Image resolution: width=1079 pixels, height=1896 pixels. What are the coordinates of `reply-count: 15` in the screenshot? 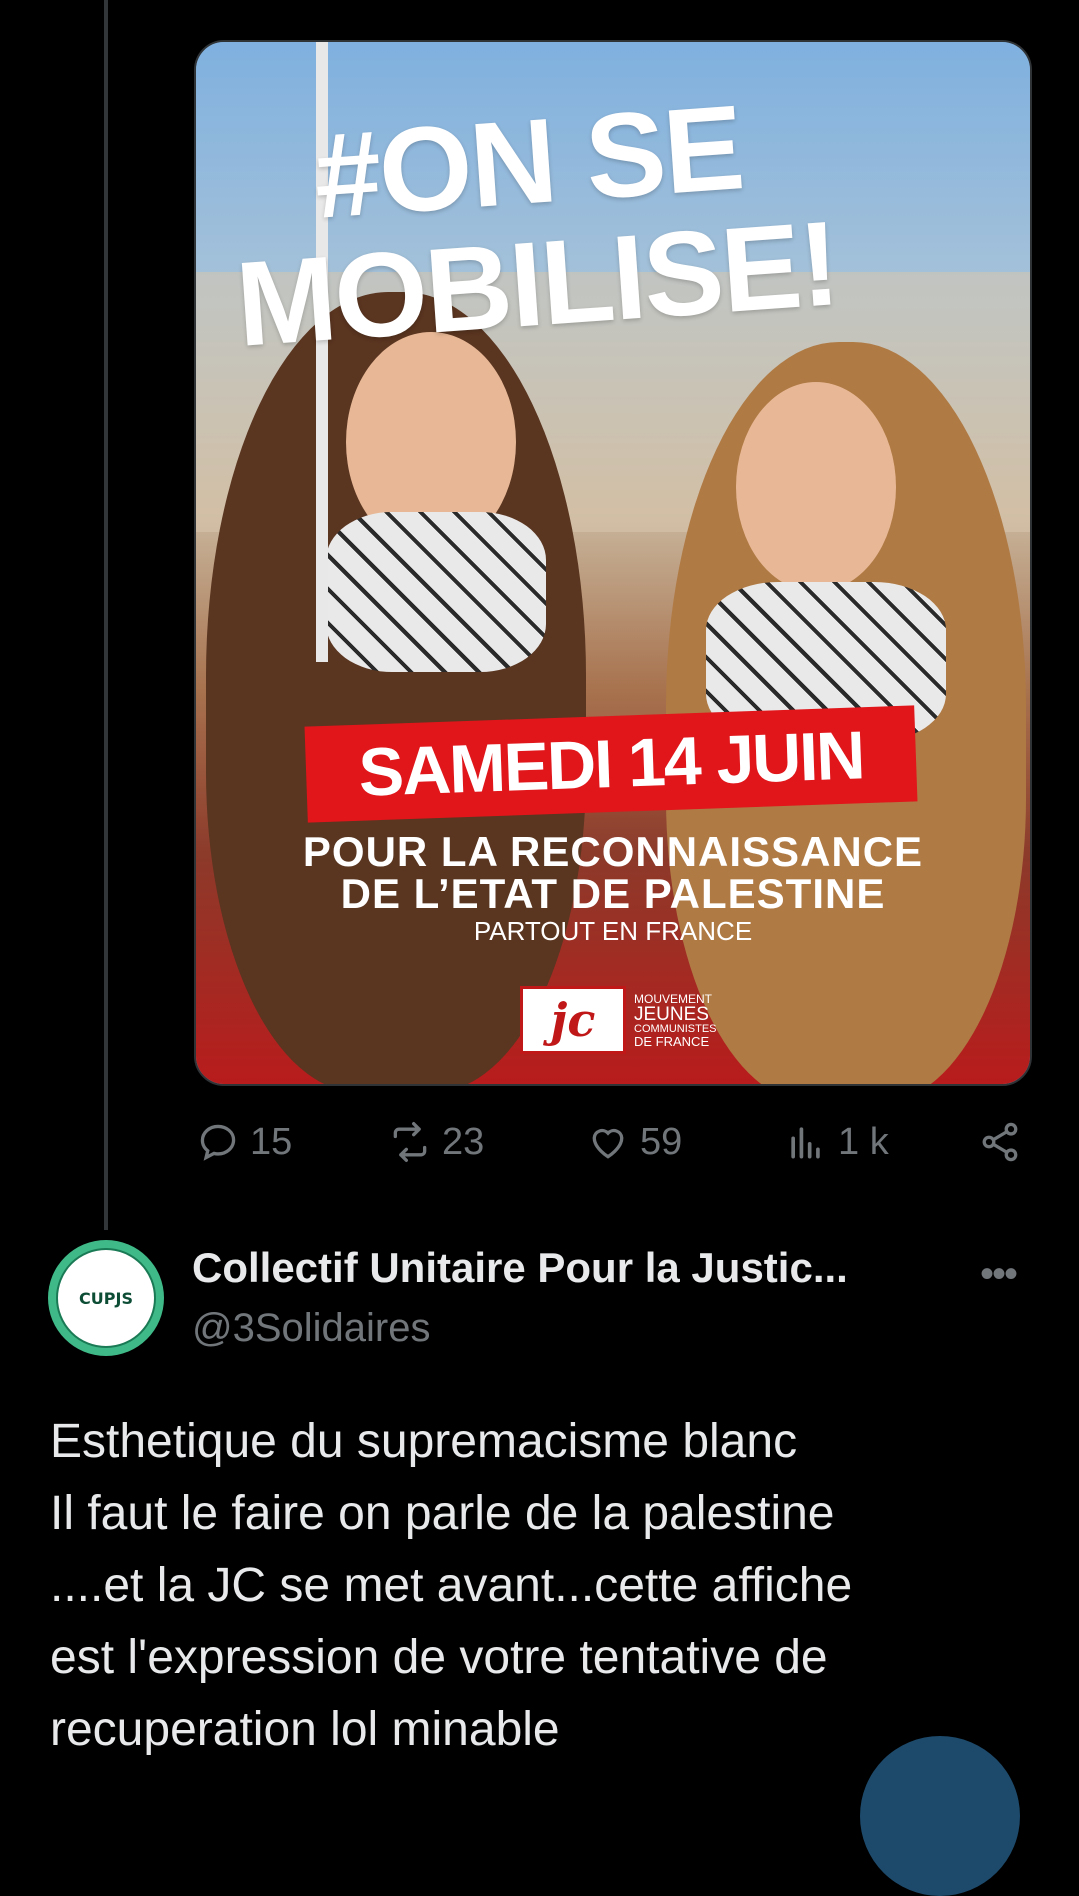 It's located at (271, 1141).